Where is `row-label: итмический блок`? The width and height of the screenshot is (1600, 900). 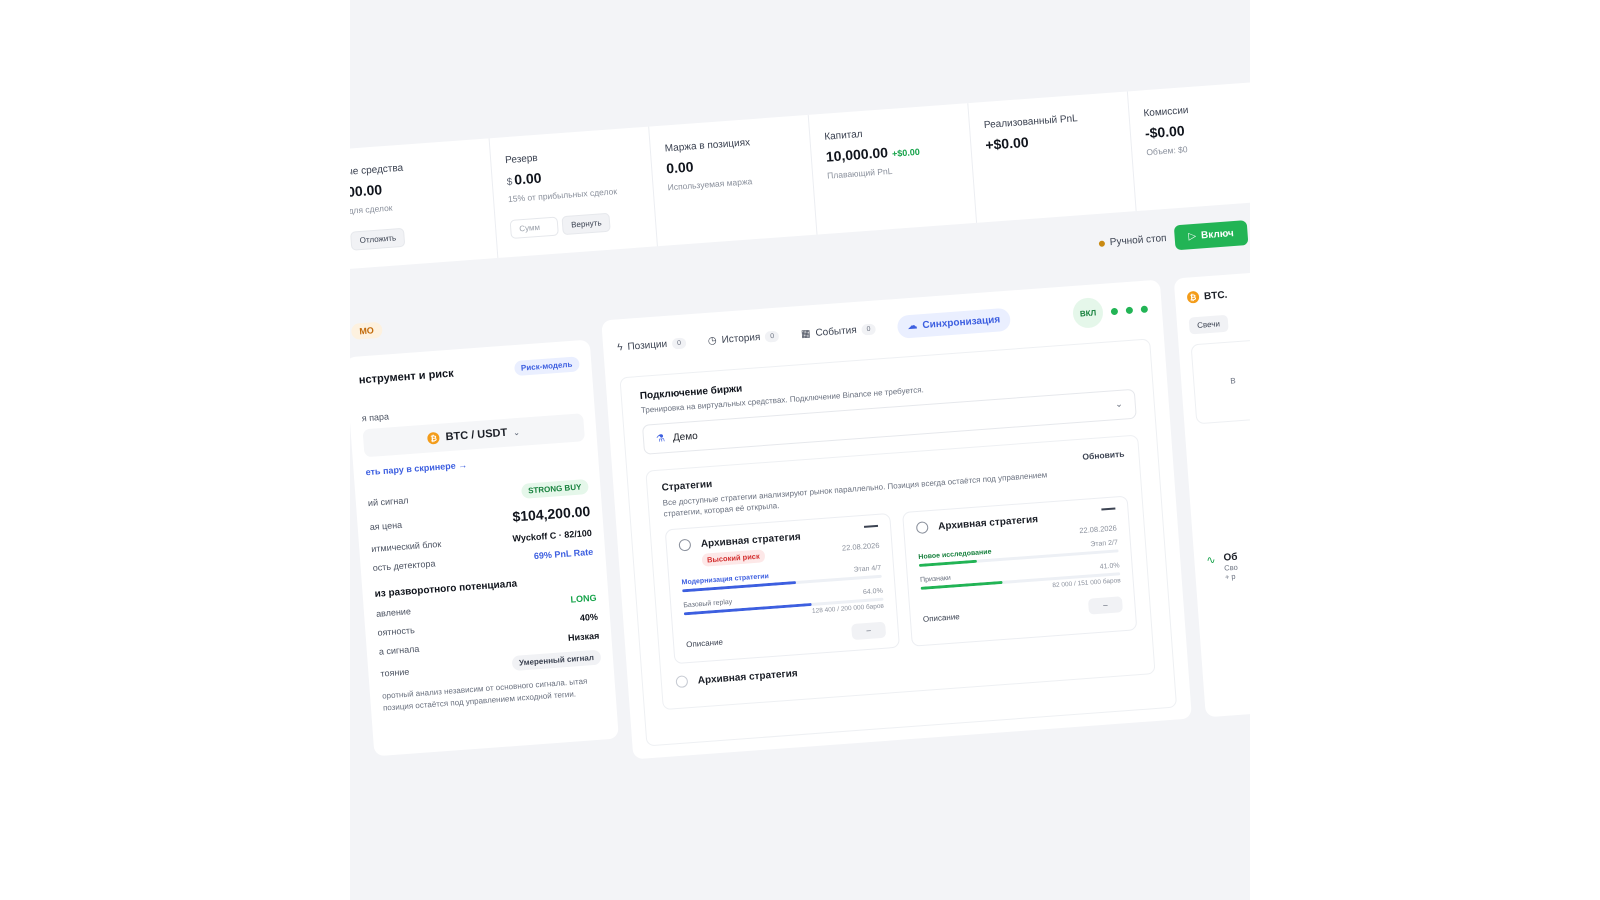 row-label: итмический блок is located at coordinates (406, 546).